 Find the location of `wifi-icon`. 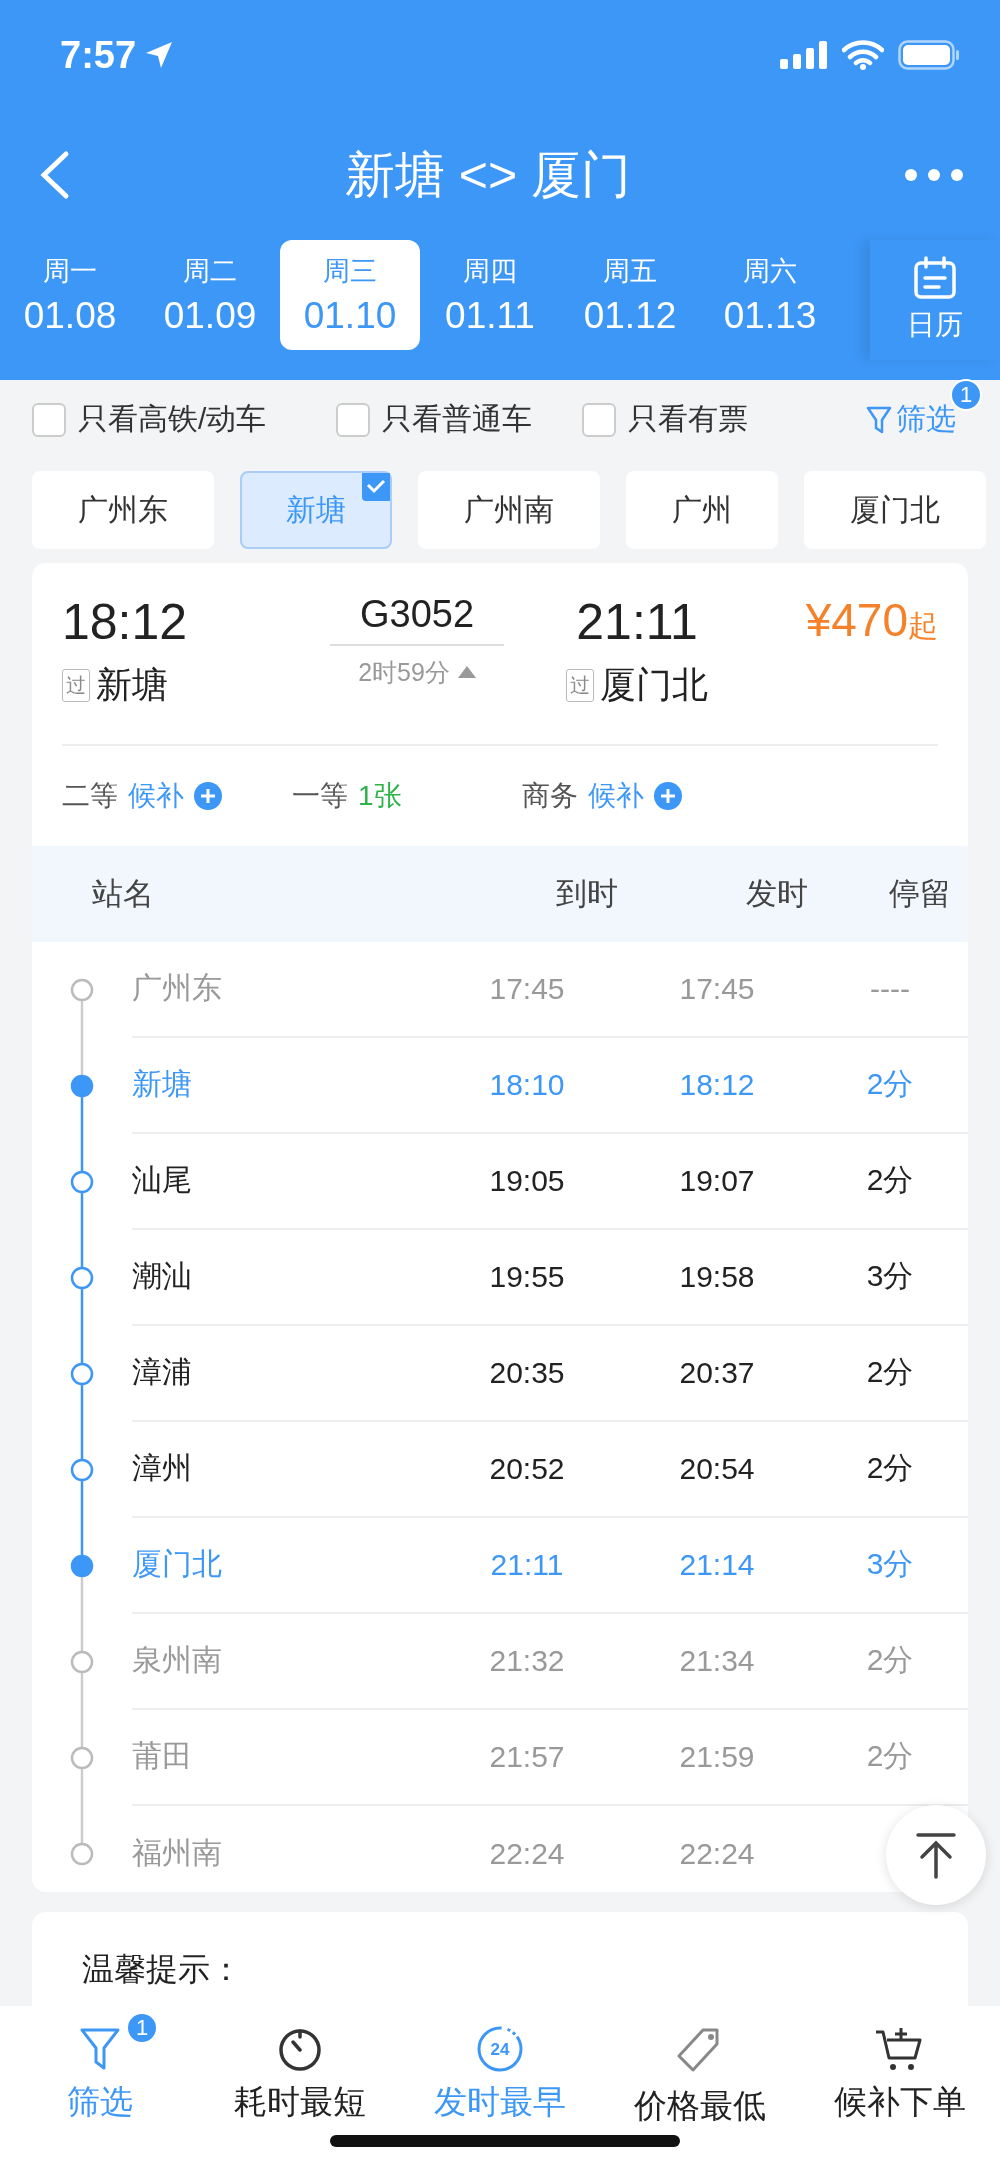

wifi-icon is located at coordinates (863, 55).